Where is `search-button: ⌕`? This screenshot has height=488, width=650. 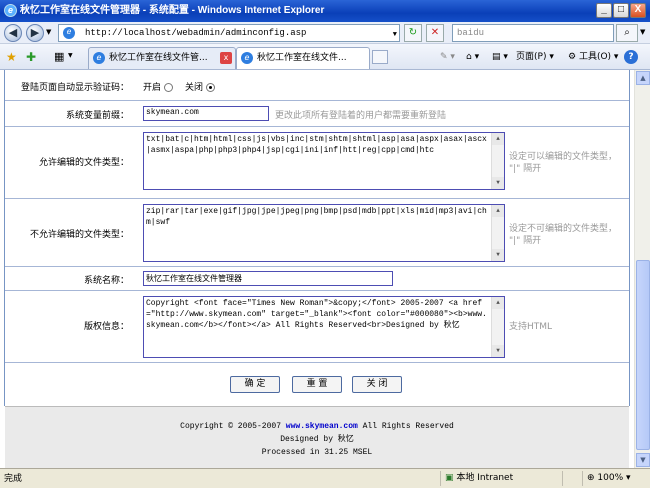
search-button: ⌕ is located at coordinates (627, 33).